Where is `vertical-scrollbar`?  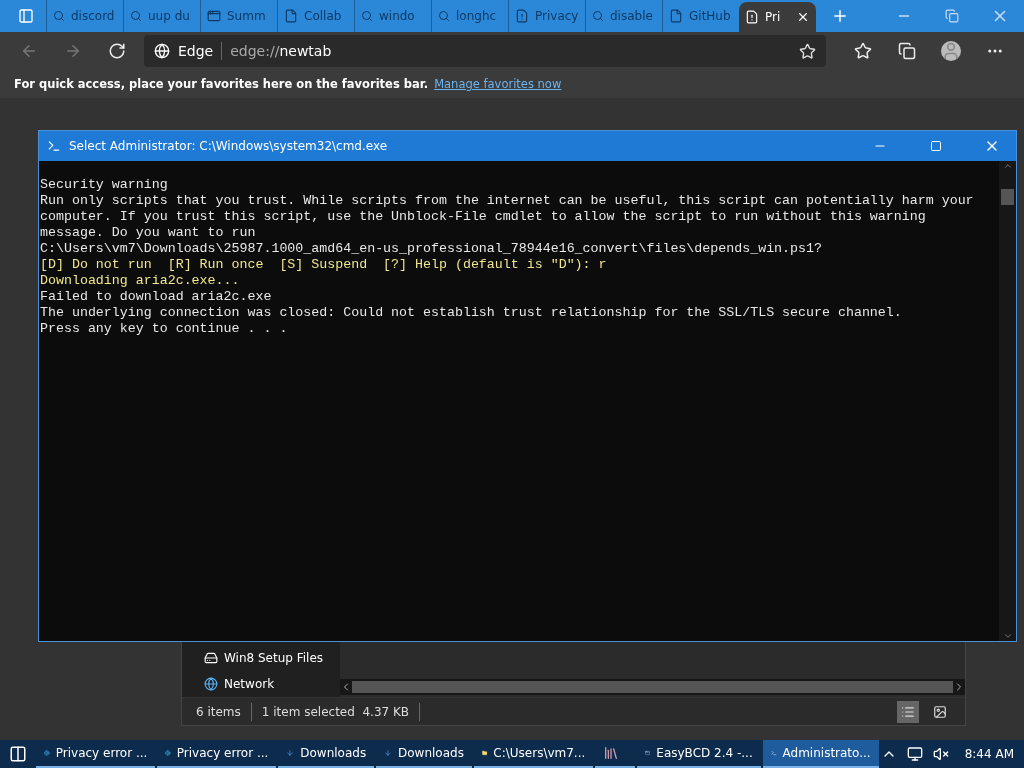 vertical-scrollbar is located at coordinates (1007, 401).